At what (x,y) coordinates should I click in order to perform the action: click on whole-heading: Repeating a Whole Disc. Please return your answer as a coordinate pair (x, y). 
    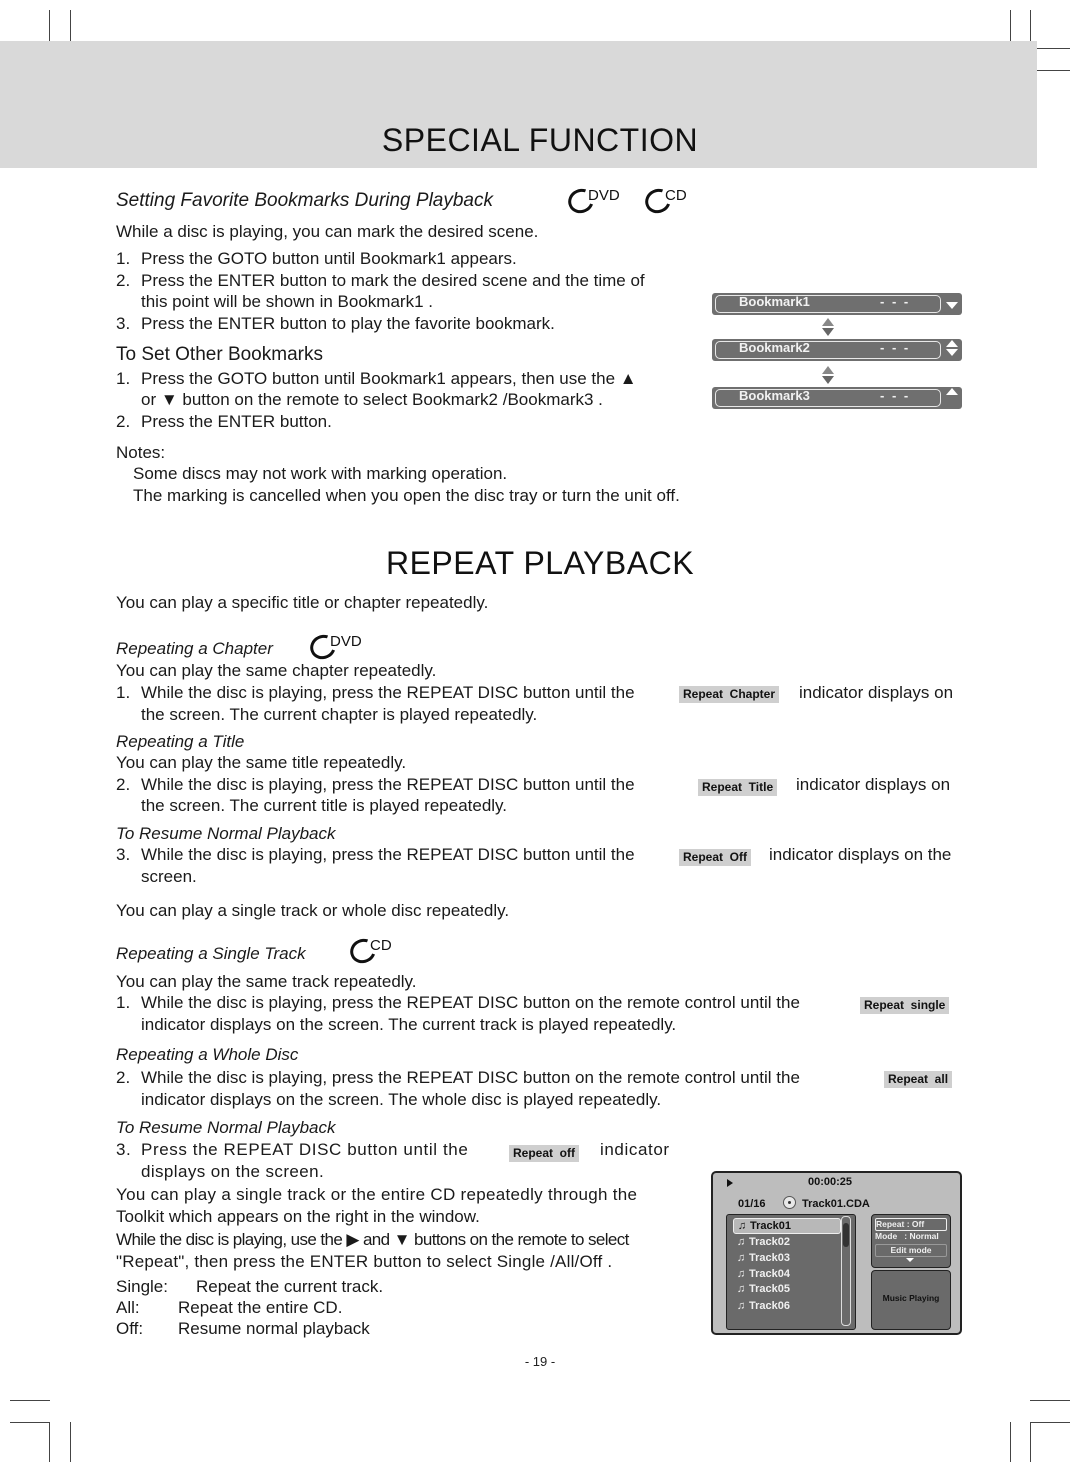
    Looking at the image, I should click on (207, 1054).